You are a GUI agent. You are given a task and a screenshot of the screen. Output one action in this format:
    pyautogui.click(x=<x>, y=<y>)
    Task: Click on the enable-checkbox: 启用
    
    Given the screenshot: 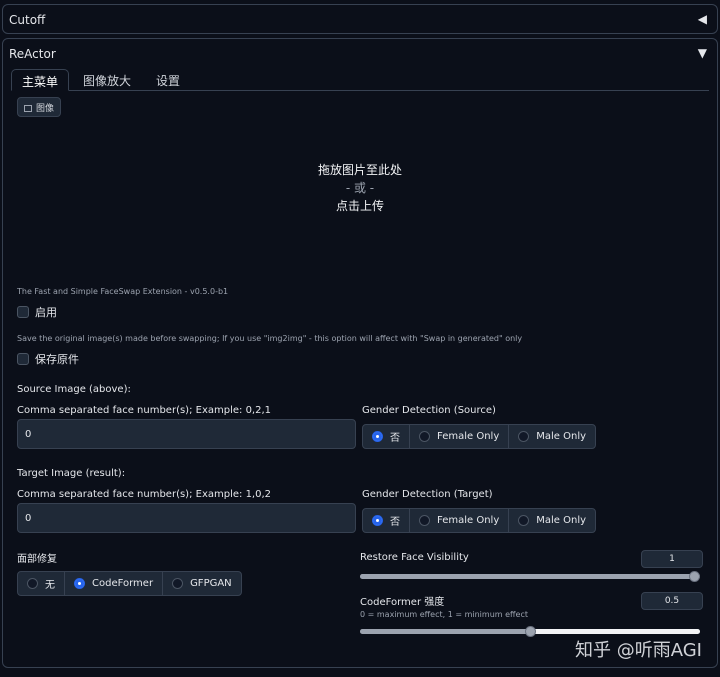 What is the action you would take?
    pyautogui.click(x=37, y=312)
    